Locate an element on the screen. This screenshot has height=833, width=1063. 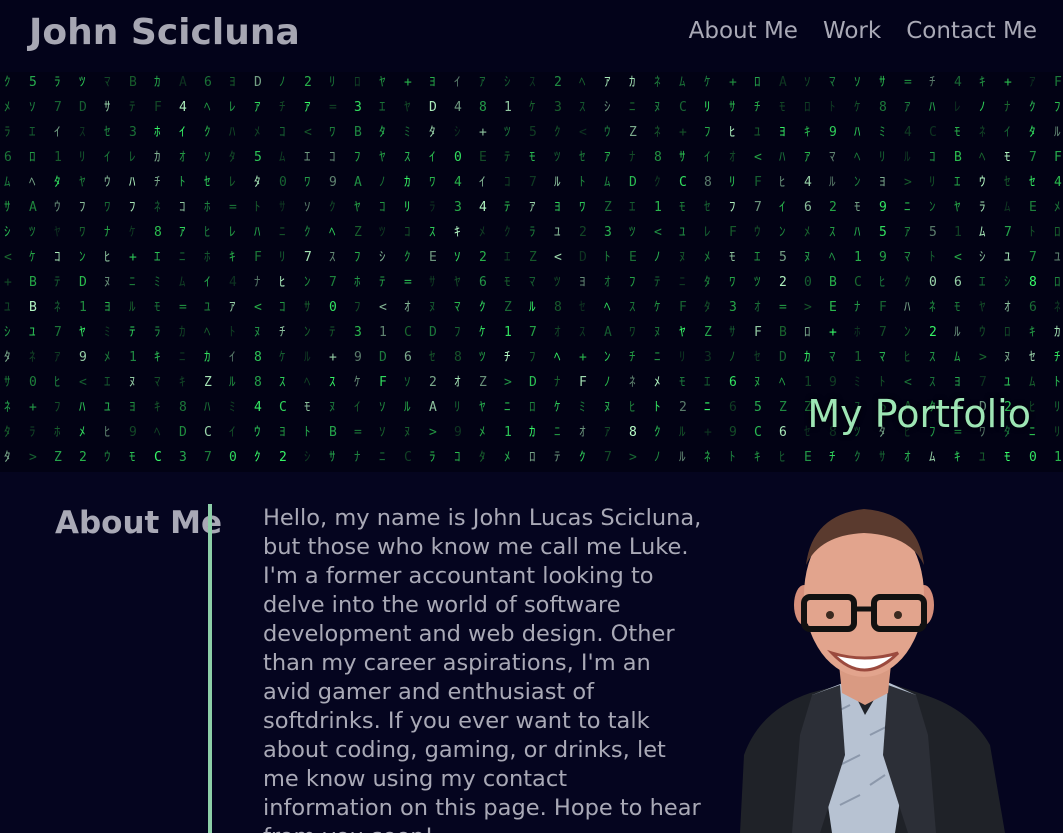
nav-link-about-me: About Me is located at coordinates (743, 31).